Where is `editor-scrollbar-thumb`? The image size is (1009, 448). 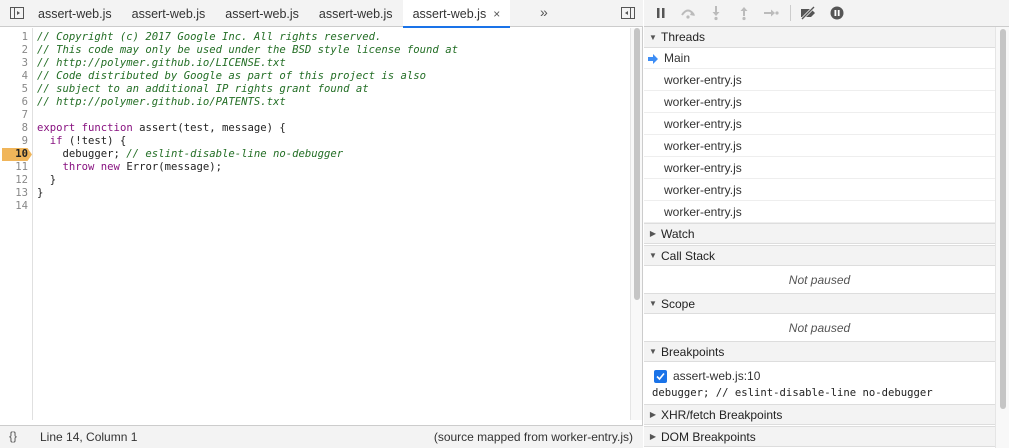
editor-scrollbar-thumb is located at coordinates (637, 164).